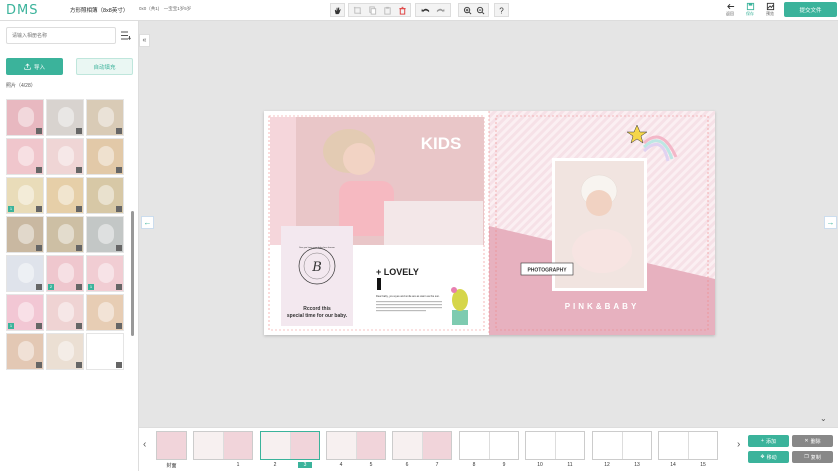 This screenshot has height=471, width=838. I want to click on lovely-label: + LOVELY, so click(397, 272).